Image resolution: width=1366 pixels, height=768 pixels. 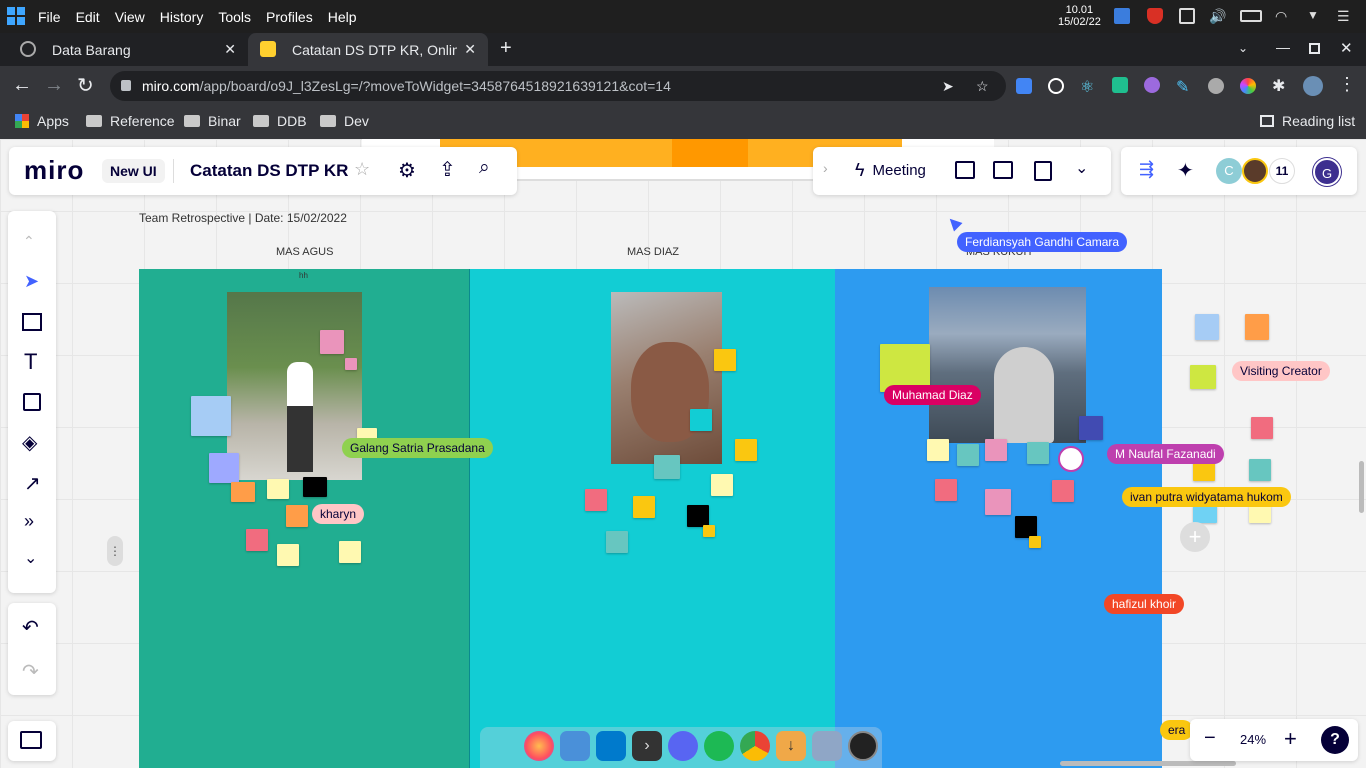 What do you see at coordinates (1210, 738) in the screenshot?
I see `zoom-out-icon: −` at bounding box center [1210, 738].